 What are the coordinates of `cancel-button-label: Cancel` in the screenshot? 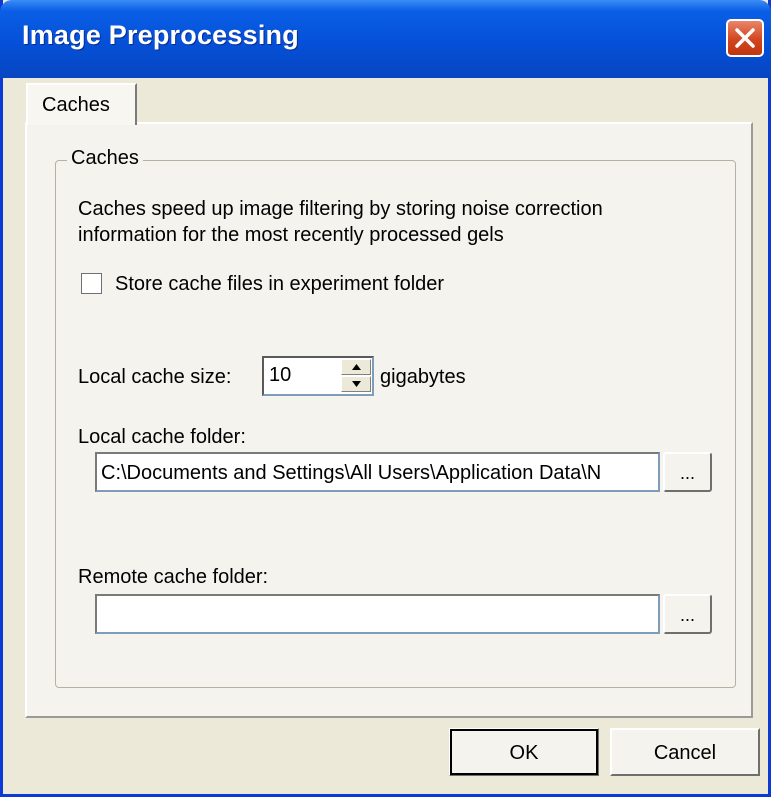 It's located at (685, 753).